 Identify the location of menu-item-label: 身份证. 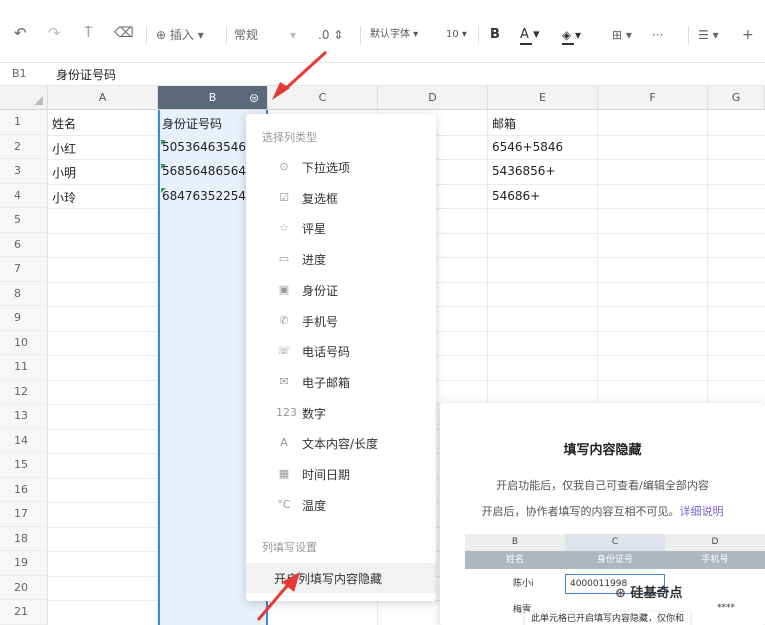
(320, 290).